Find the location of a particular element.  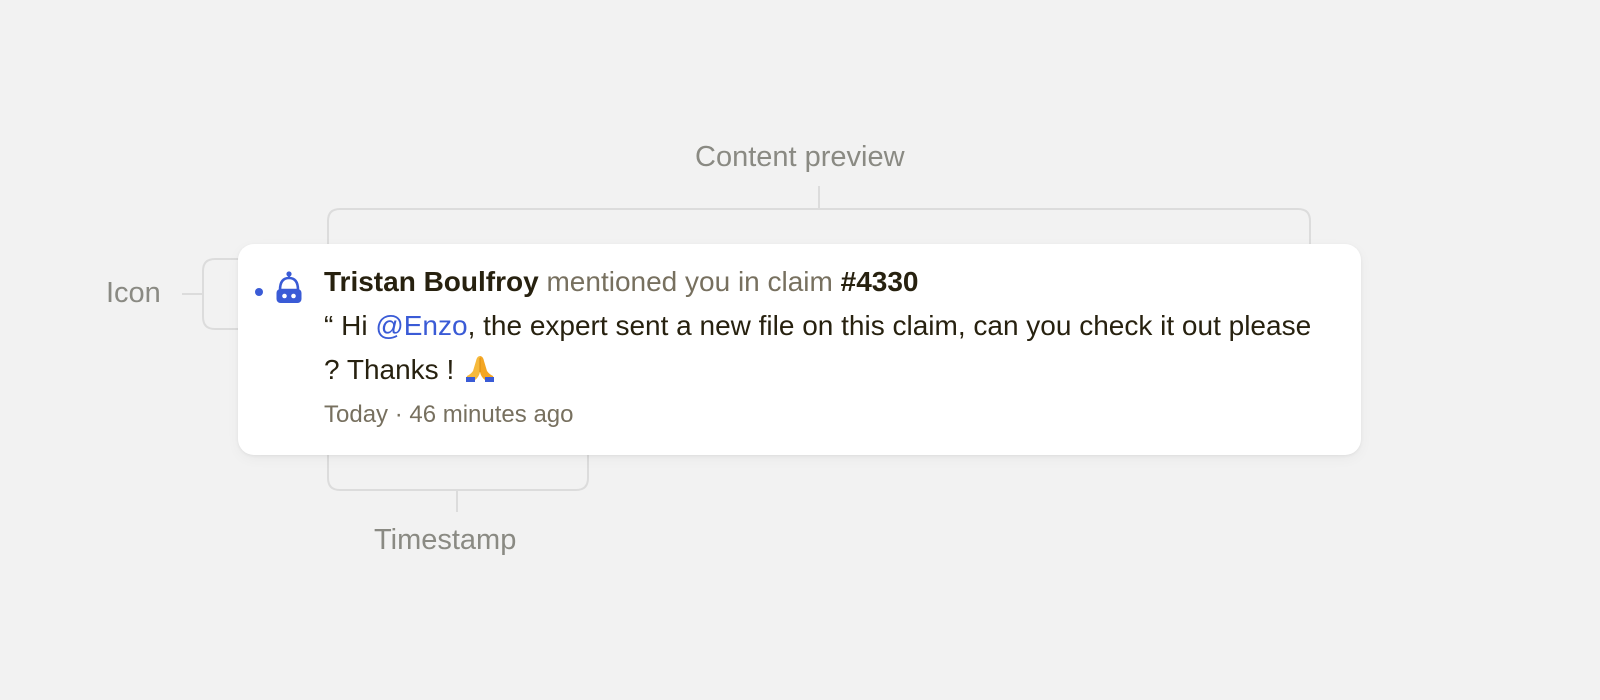

mention-link: @Enzo is located at coordinates (421, 325).